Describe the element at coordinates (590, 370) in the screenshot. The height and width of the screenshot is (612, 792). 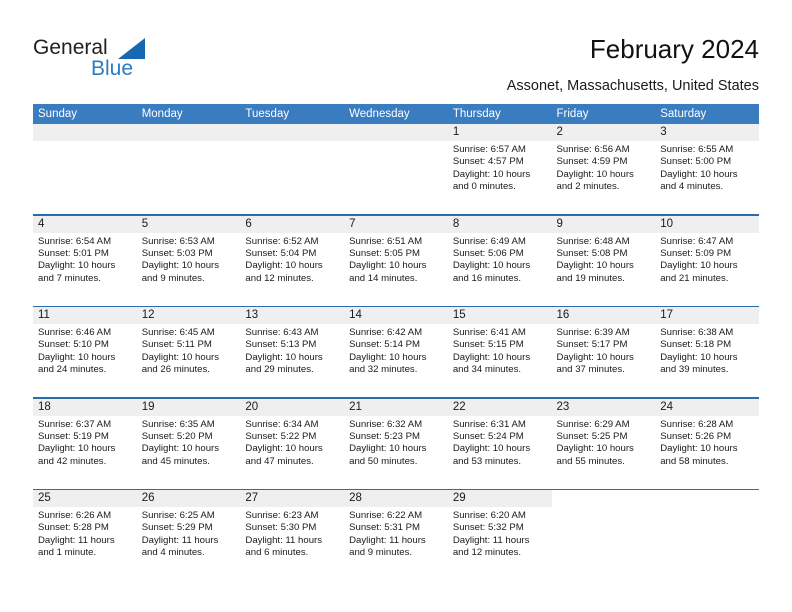
I see `day-daylight-2-text: and 37 minutes.` at that location.